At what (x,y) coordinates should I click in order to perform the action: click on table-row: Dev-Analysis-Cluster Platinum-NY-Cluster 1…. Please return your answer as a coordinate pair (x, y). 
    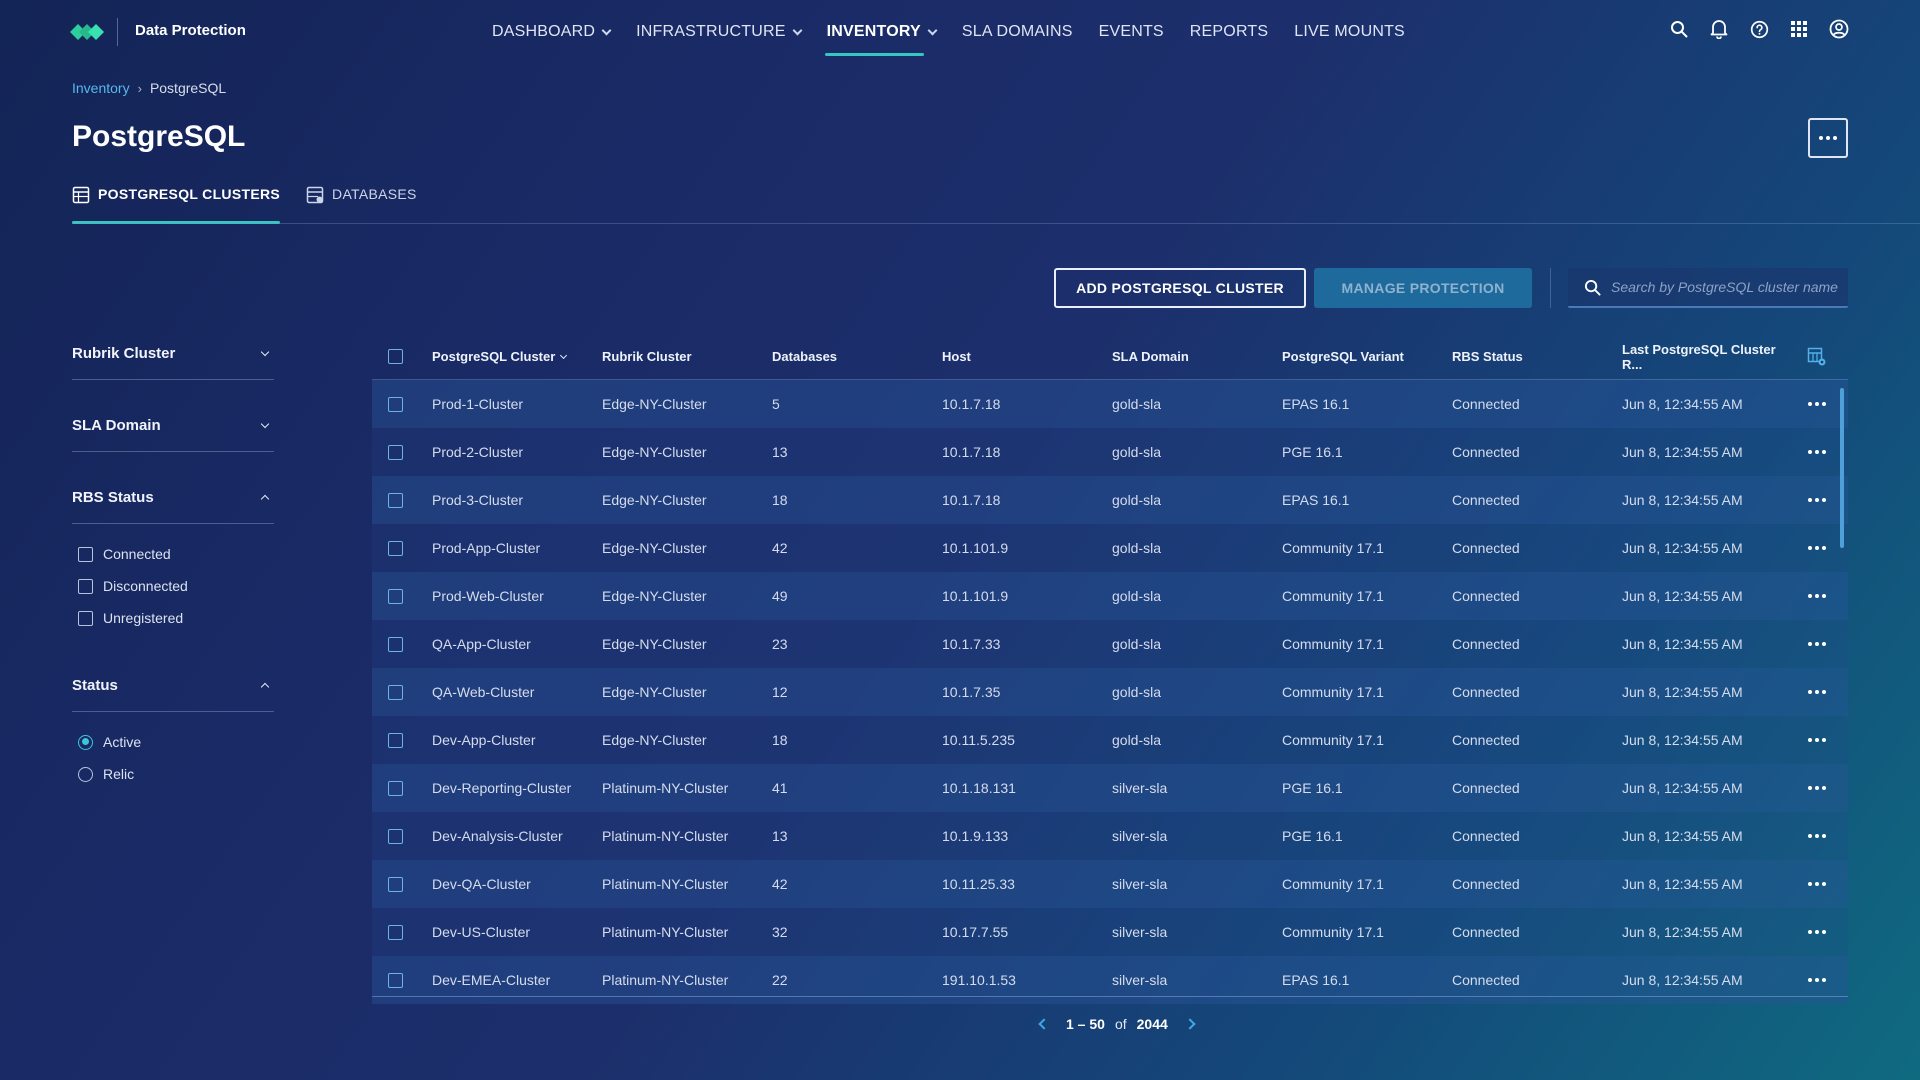
    Looking at the image, I should click on (1110, 836).